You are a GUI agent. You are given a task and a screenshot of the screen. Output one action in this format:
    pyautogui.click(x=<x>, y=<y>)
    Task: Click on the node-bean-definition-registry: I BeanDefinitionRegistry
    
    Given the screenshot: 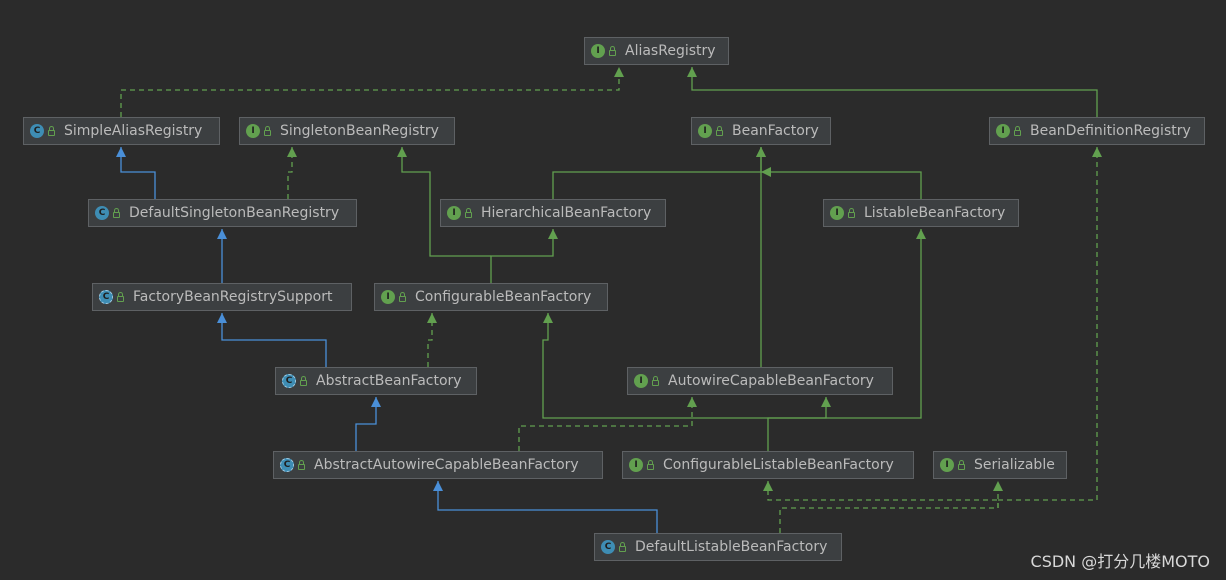 What is the action you would take?
    pyautogui.click(x=1097, y=131)
    